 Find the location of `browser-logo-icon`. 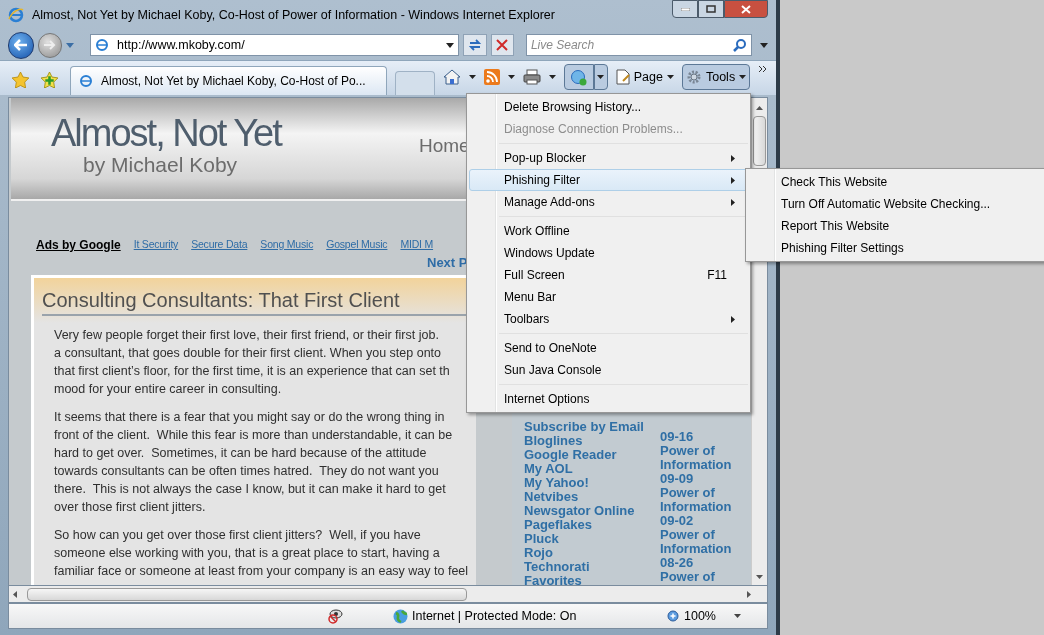

browser-logo-icon is located at coordinates (16, 15).